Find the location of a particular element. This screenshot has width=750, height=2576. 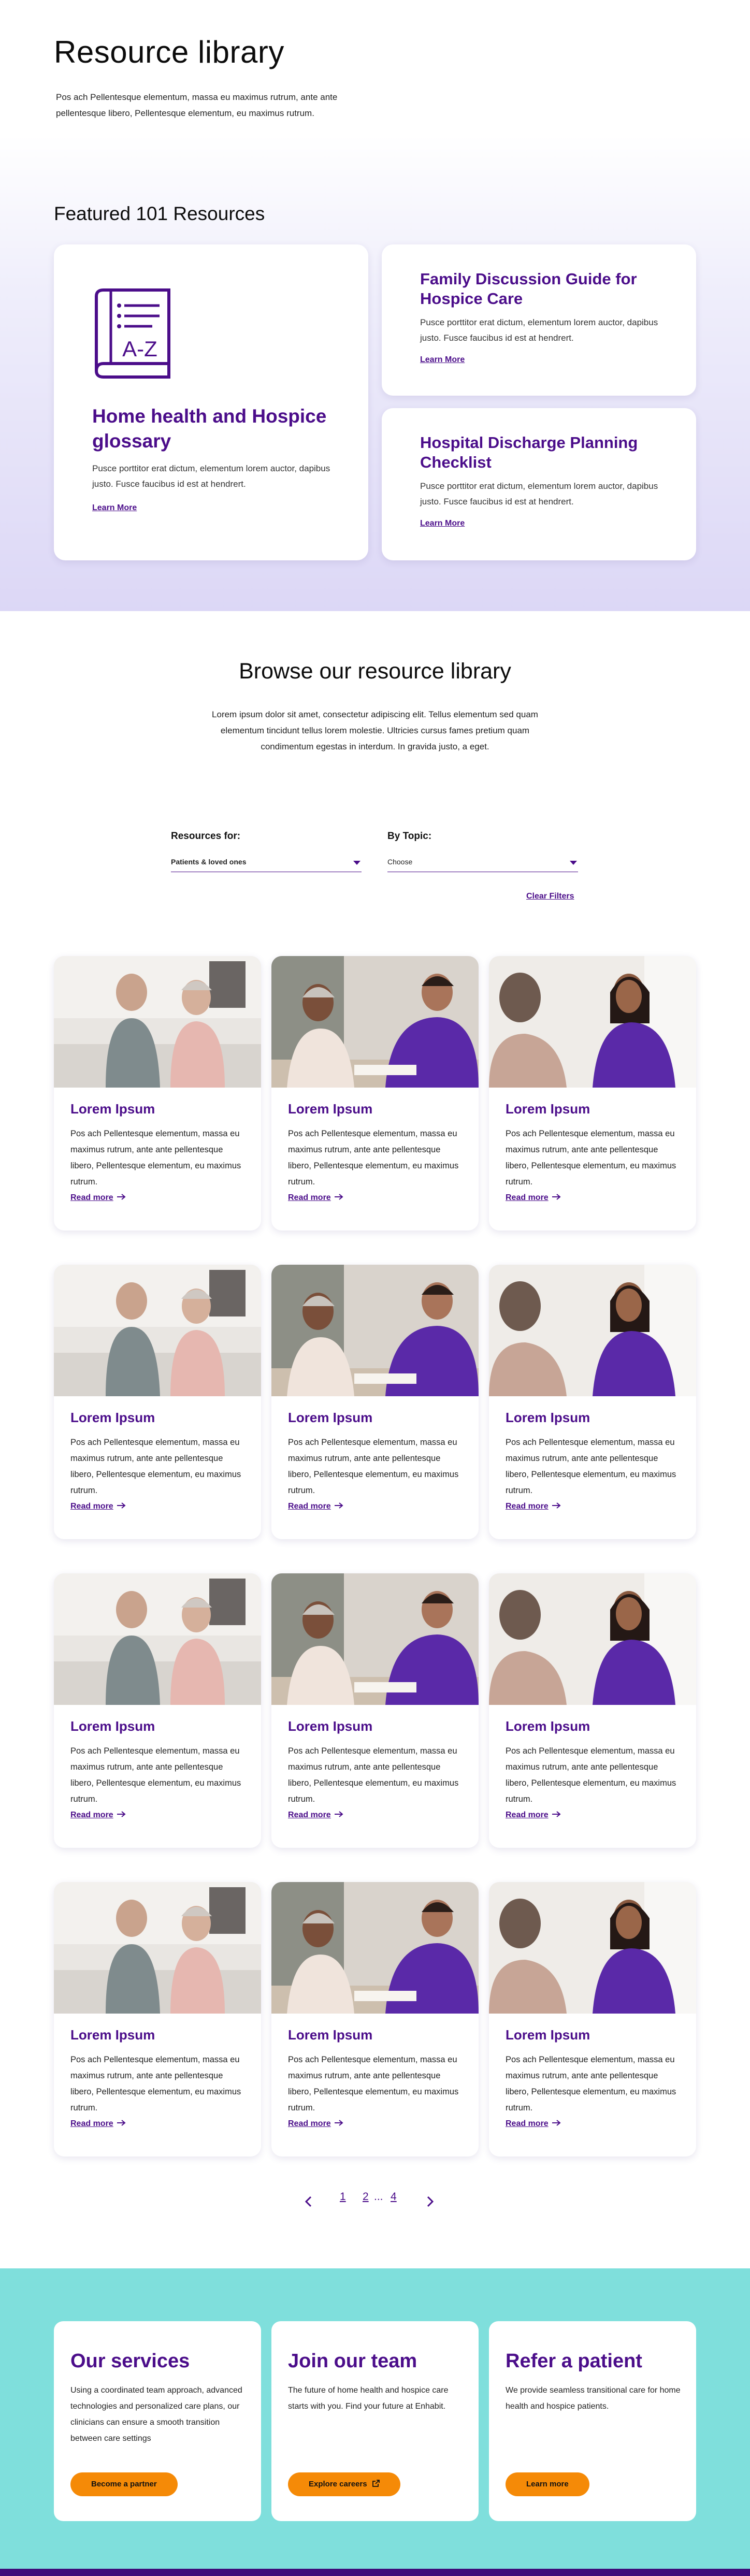

footer-bar is located at coordinates (375, 2572).